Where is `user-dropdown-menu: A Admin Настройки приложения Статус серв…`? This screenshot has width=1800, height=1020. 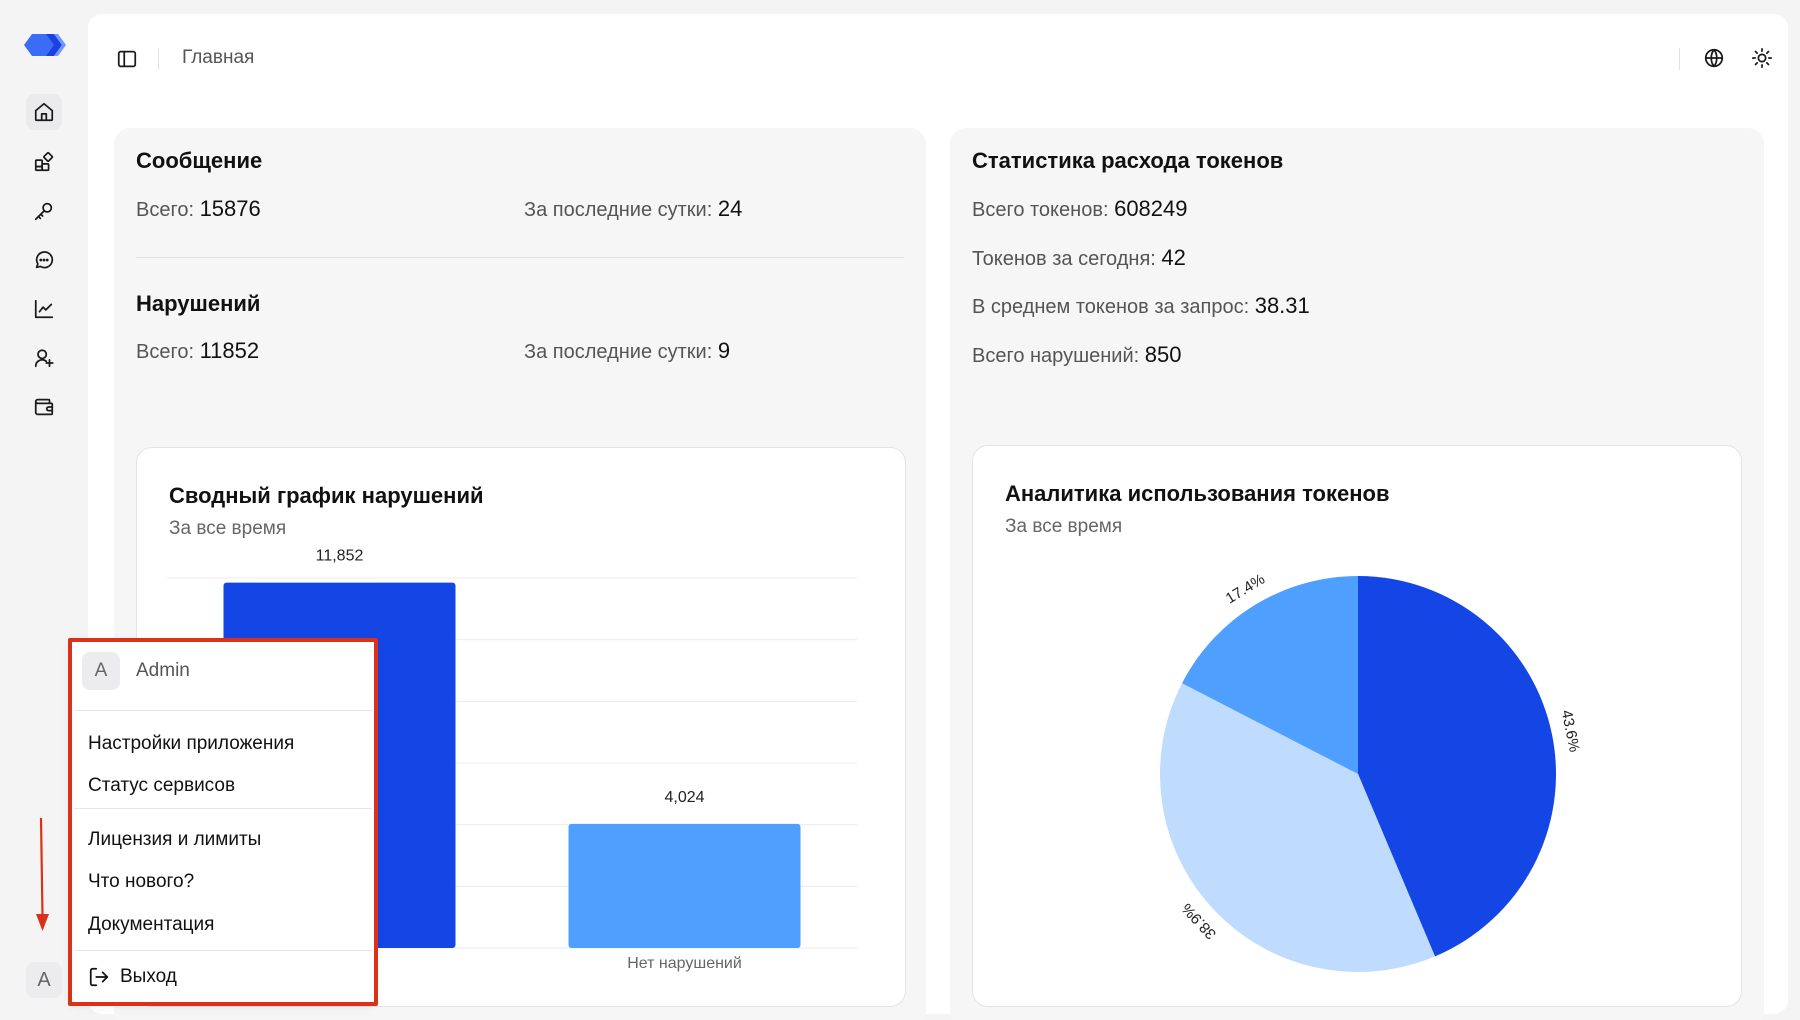
user-dropdown-menu: A Admin Настройки приложения Статус серв… is located at coordinates (223, 822).